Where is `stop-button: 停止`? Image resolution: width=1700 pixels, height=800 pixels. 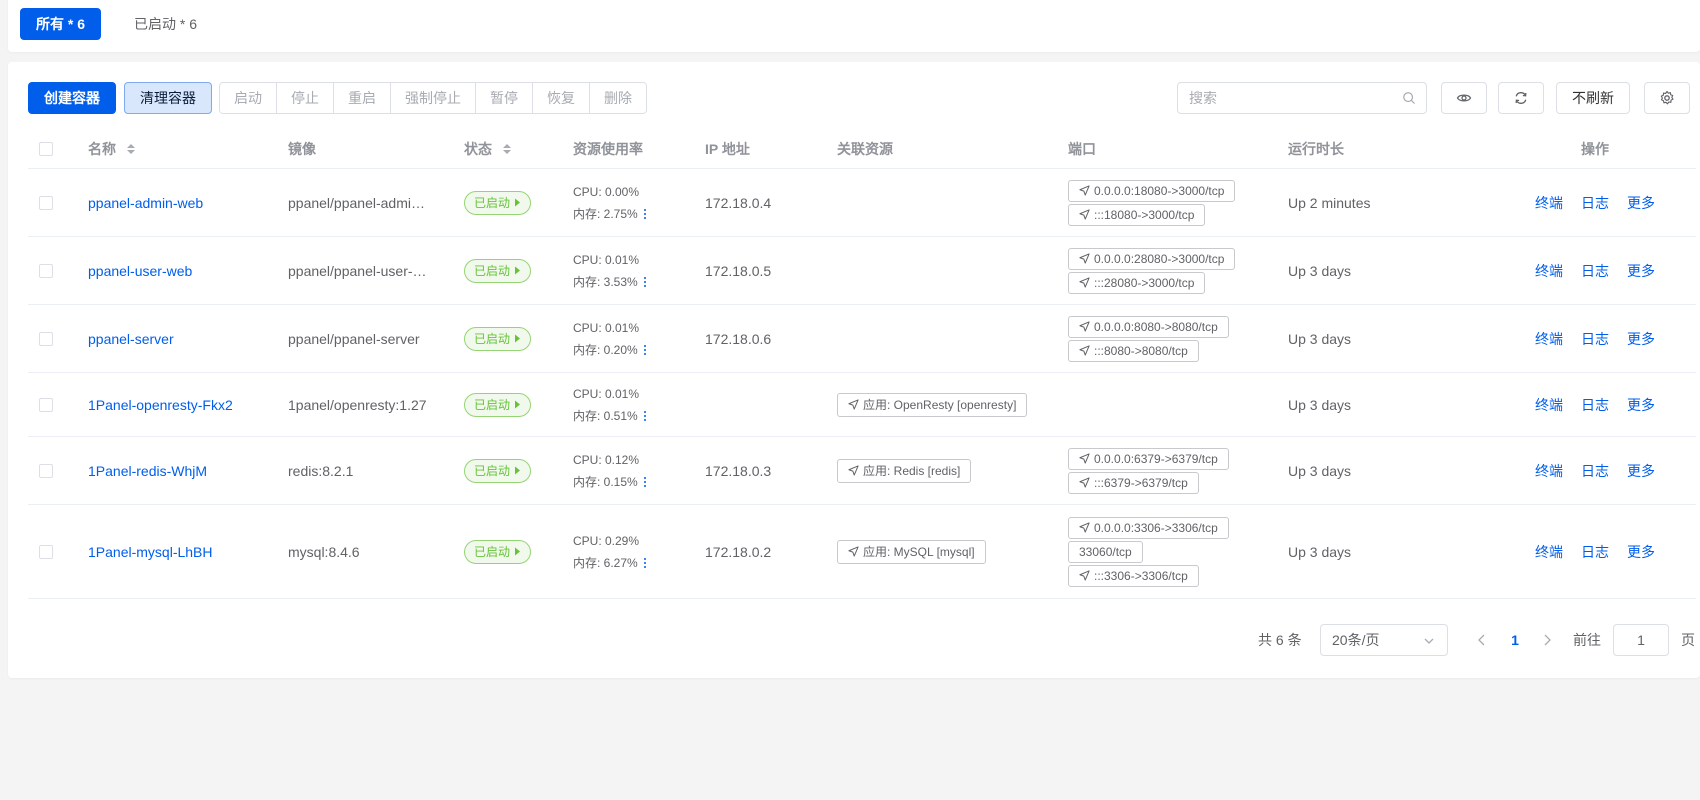
stop-button: 停止 is located at coordinates (305, 98).